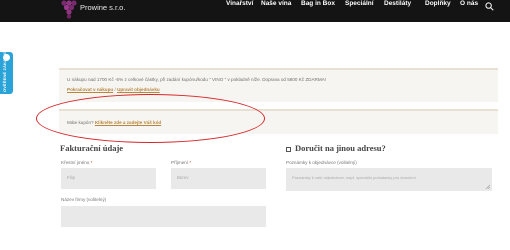 The height and width of the screenshot is (250, 510). I want to click on first-name-input: Filip, so click(108, 178).